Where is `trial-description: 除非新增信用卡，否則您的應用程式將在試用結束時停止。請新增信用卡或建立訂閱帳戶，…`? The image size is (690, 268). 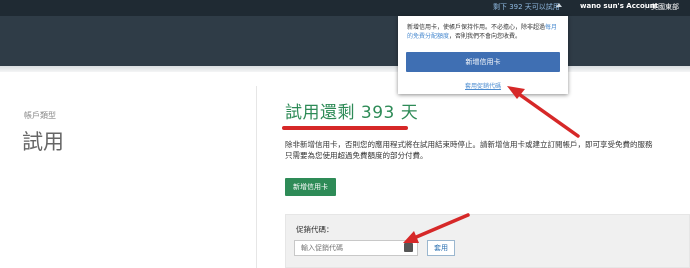
trial-description: 除非新增信用卡，否則您的應用程式將在試用結束時停止。請新增信用卡或建立訂閱帳戶，… is located at coordinates (469, 150).